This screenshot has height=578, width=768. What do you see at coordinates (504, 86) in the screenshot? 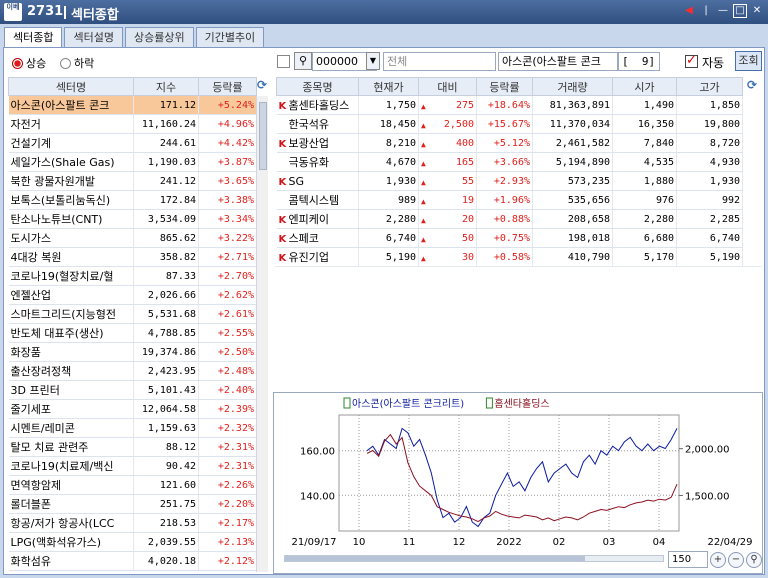
I see `col-rate: 등락률` at bounding box center [504, 86].